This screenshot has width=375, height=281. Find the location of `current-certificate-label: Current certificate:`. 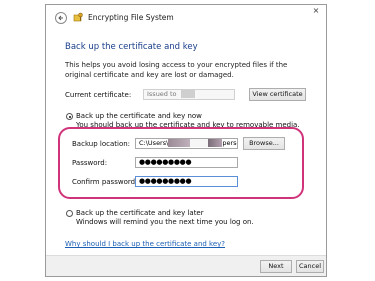

current-certificate-label: Current certificate: is located at coordinates (98, 95).